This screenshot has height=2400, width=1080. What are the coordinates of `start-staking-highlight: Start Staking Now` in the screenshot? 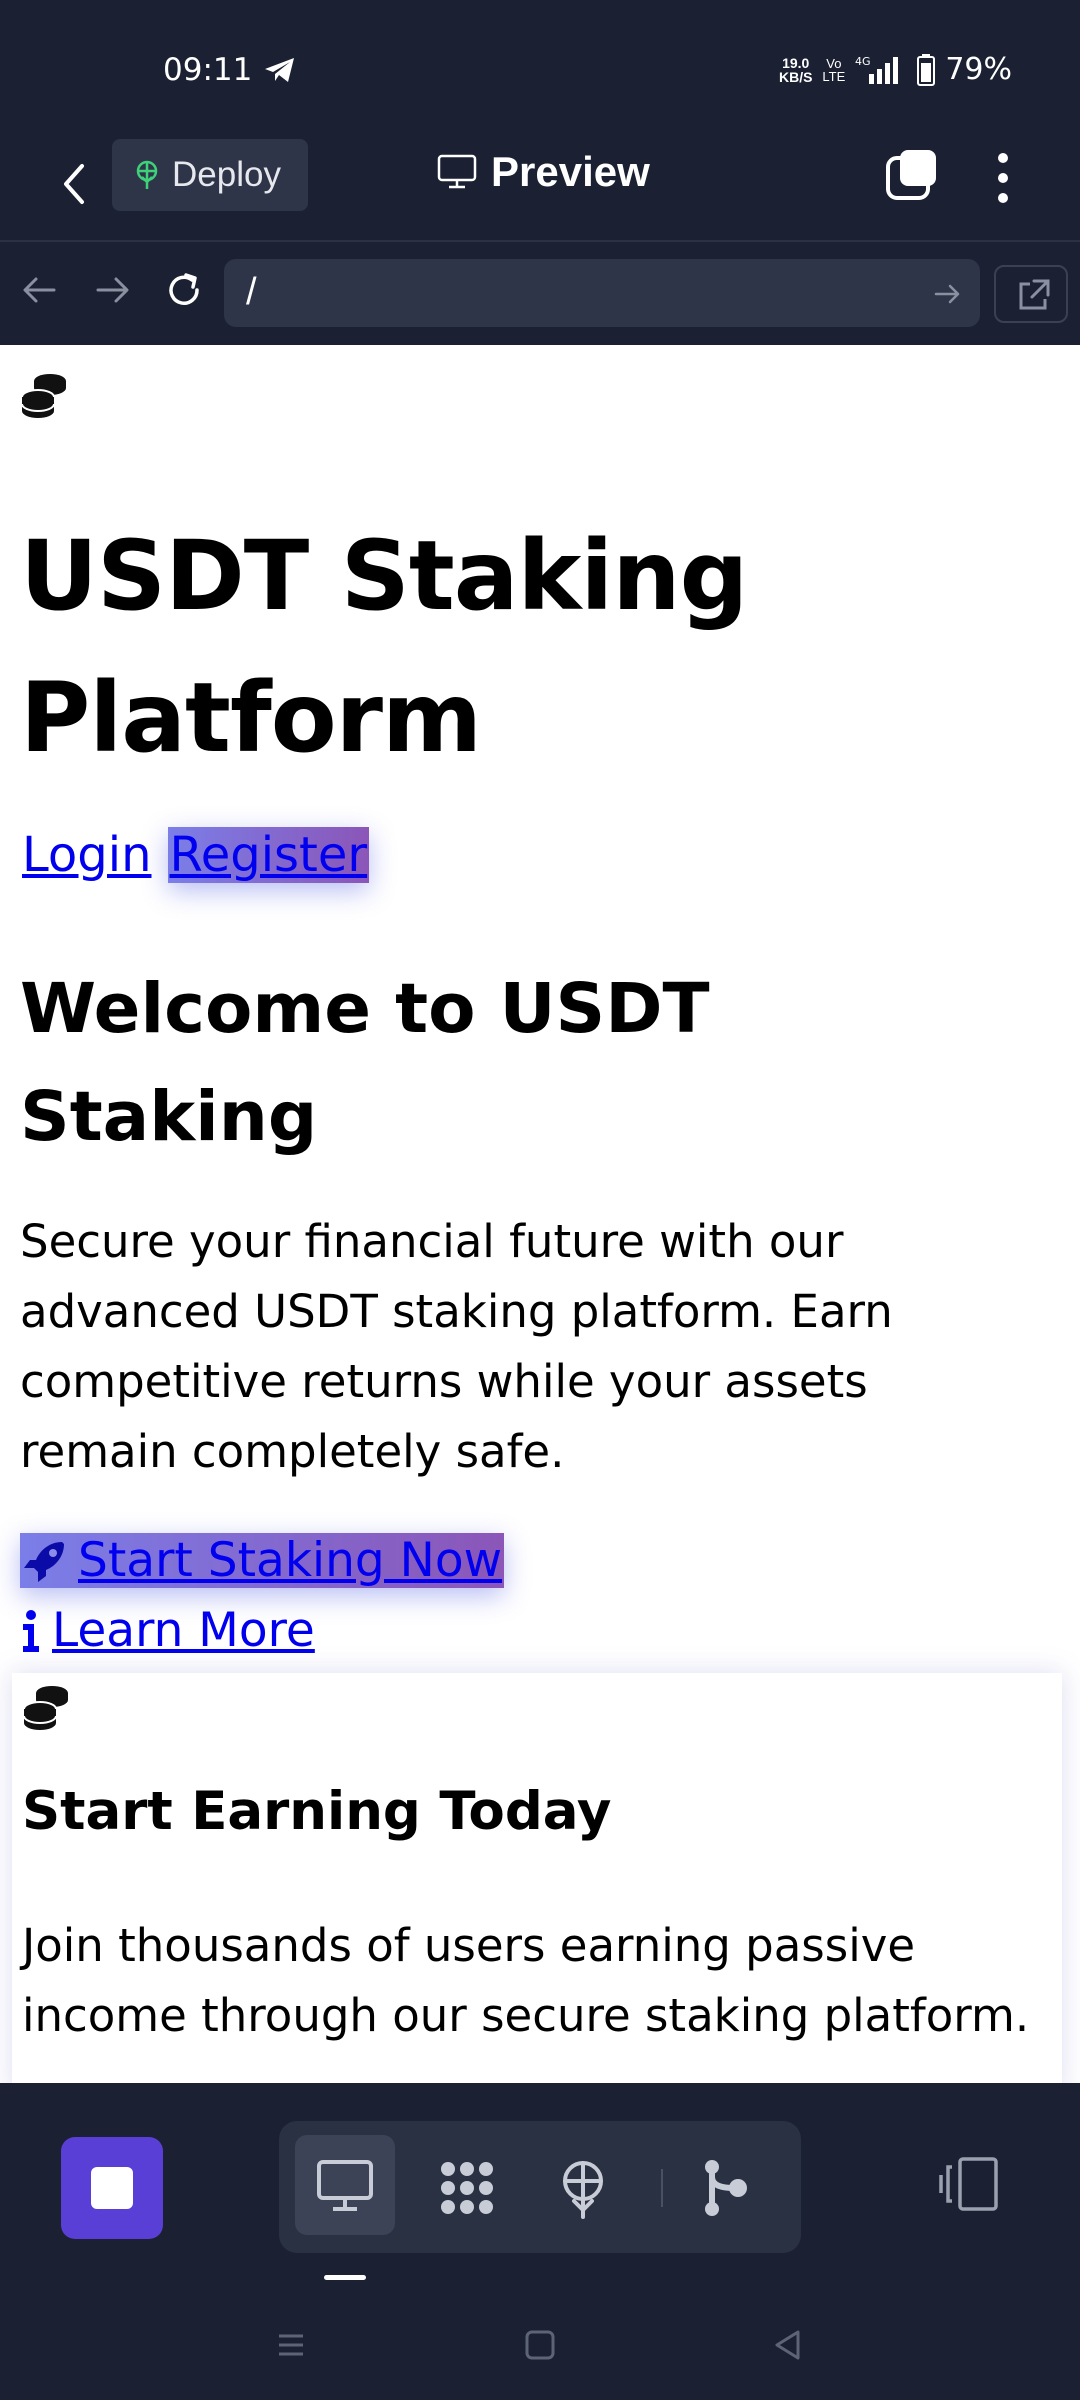 It's located at (262, 1560).